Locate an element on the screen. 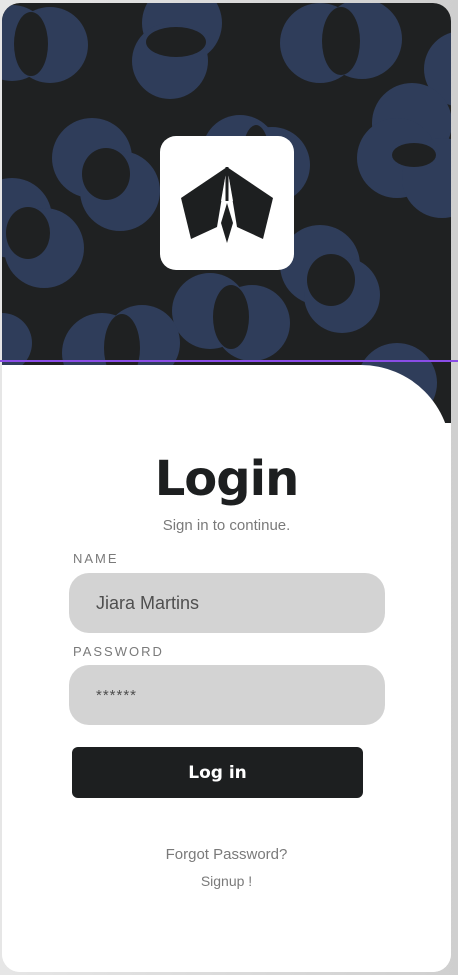 This screenshot has height=975, width=458. name-field is located at coordinates (227, 603).